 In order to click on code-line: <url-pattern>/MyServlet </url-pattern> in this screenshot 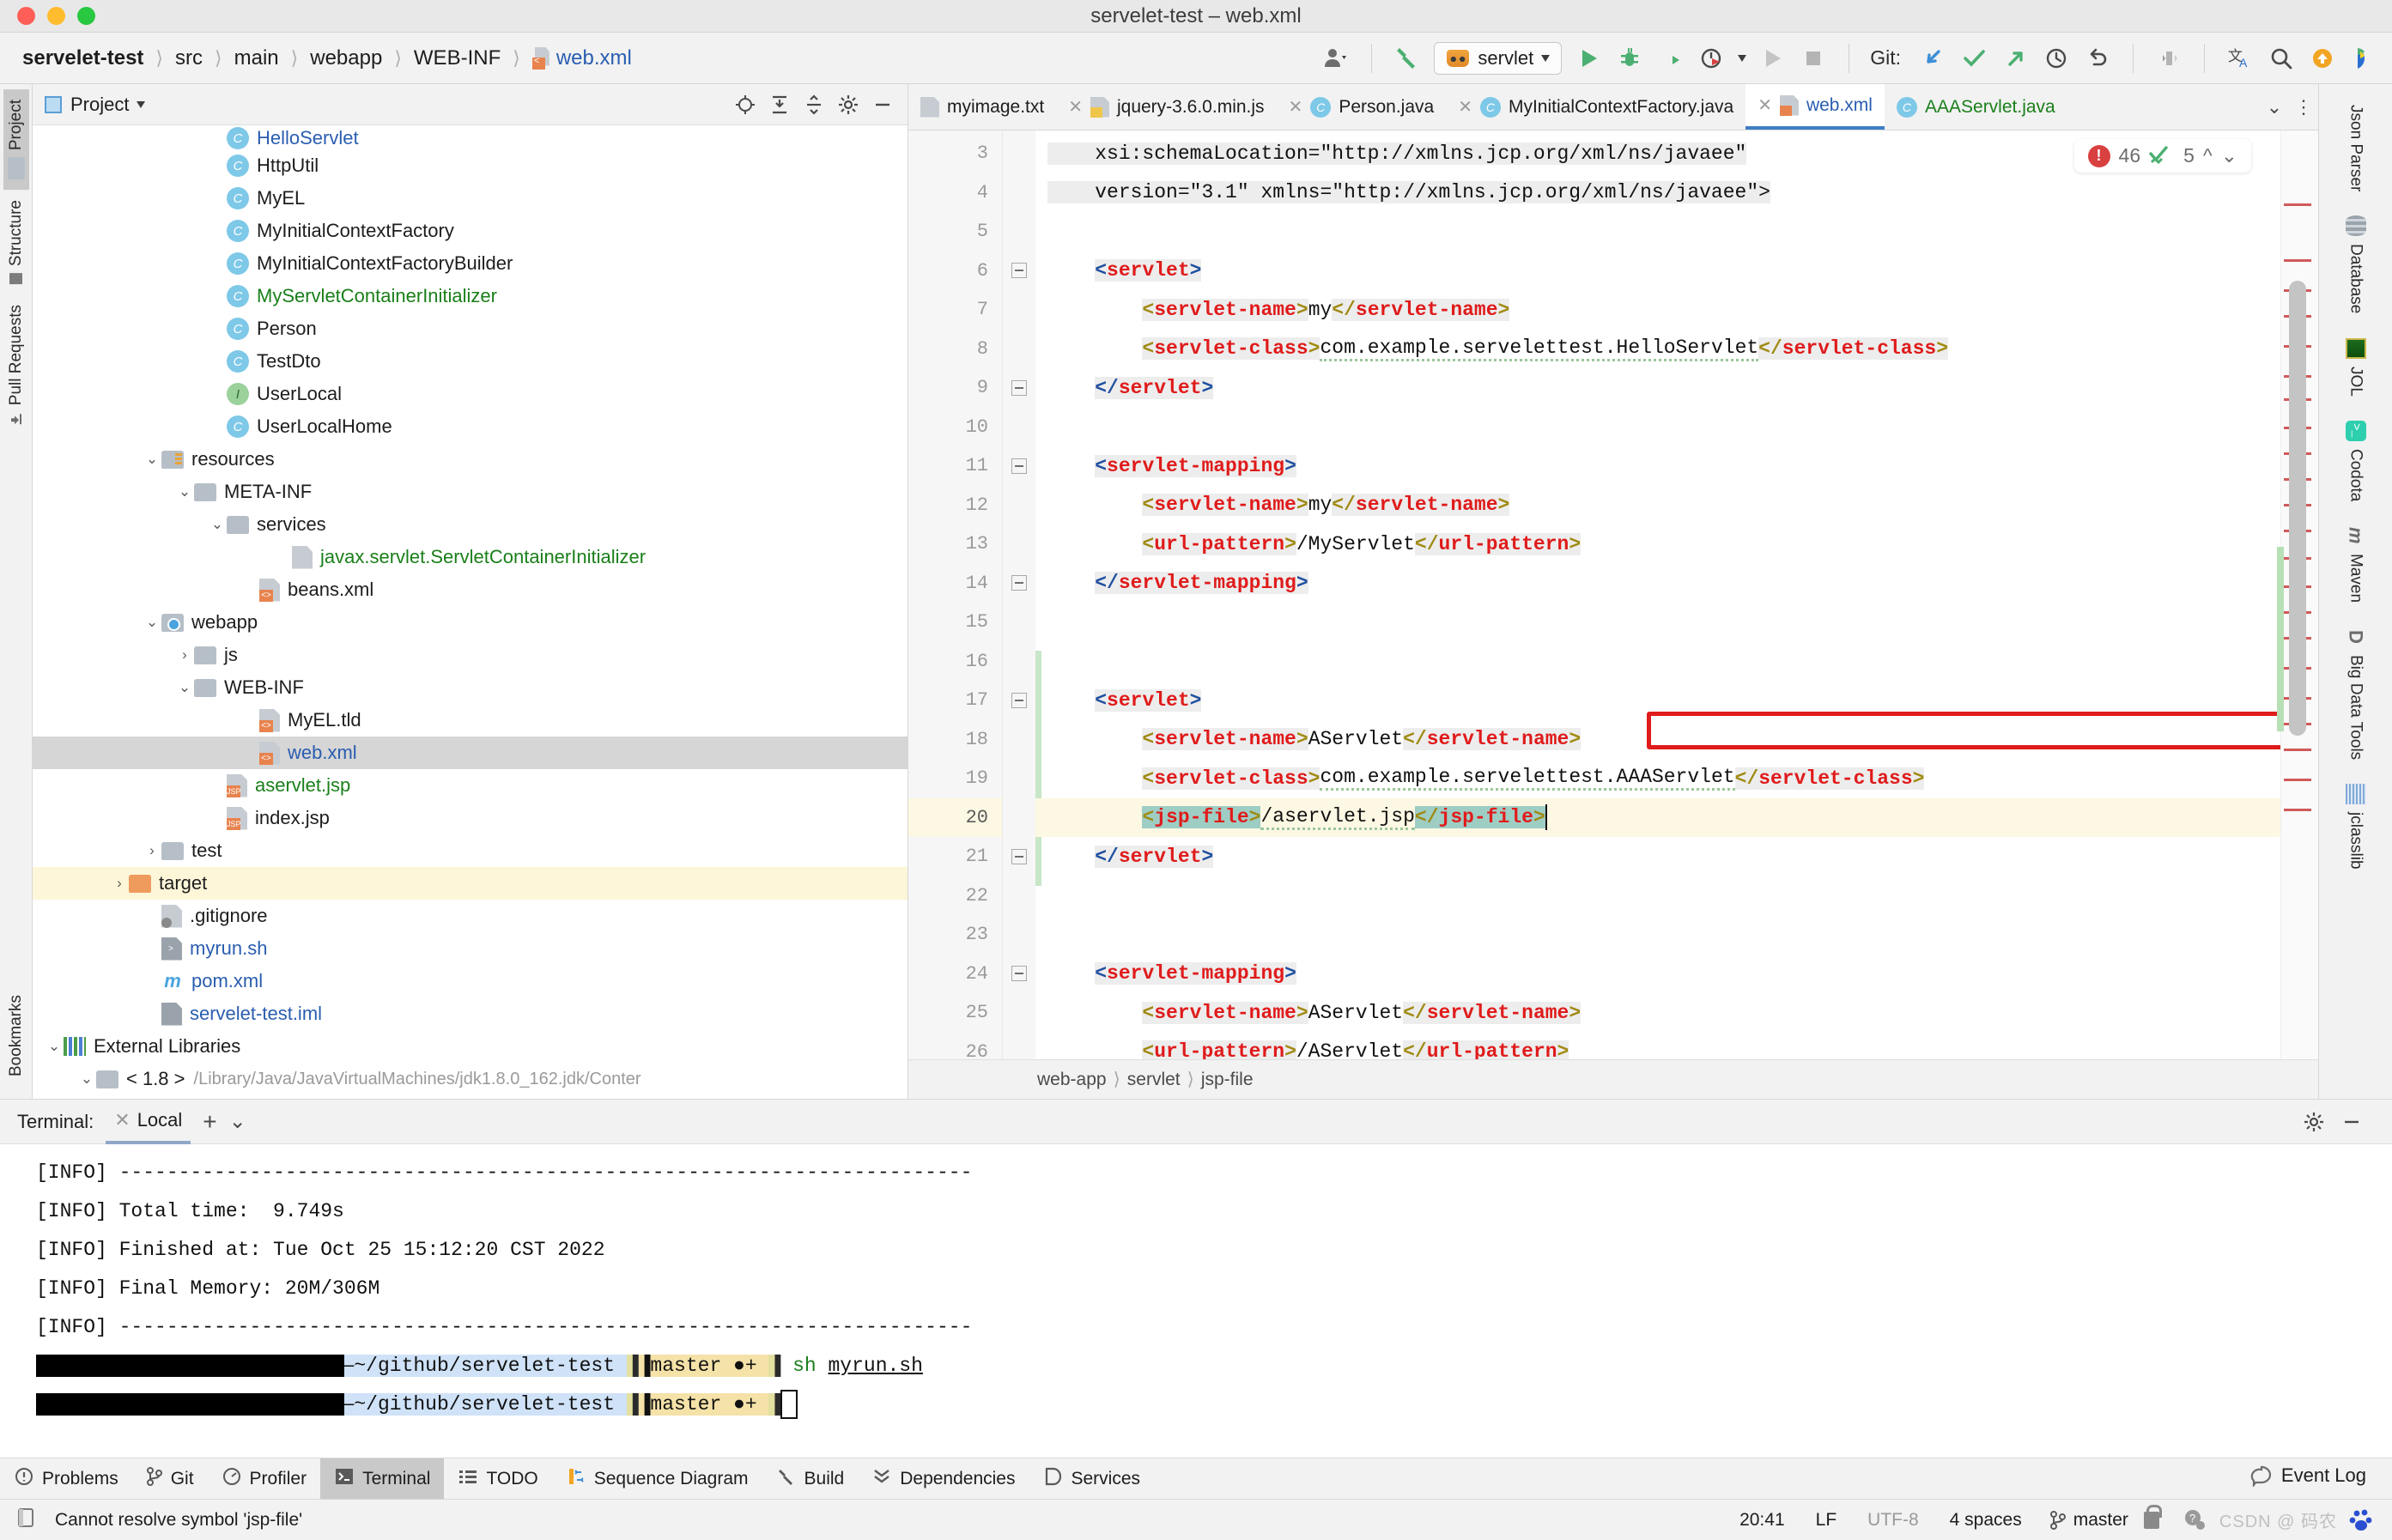, I will do `click(1676, 544)`.